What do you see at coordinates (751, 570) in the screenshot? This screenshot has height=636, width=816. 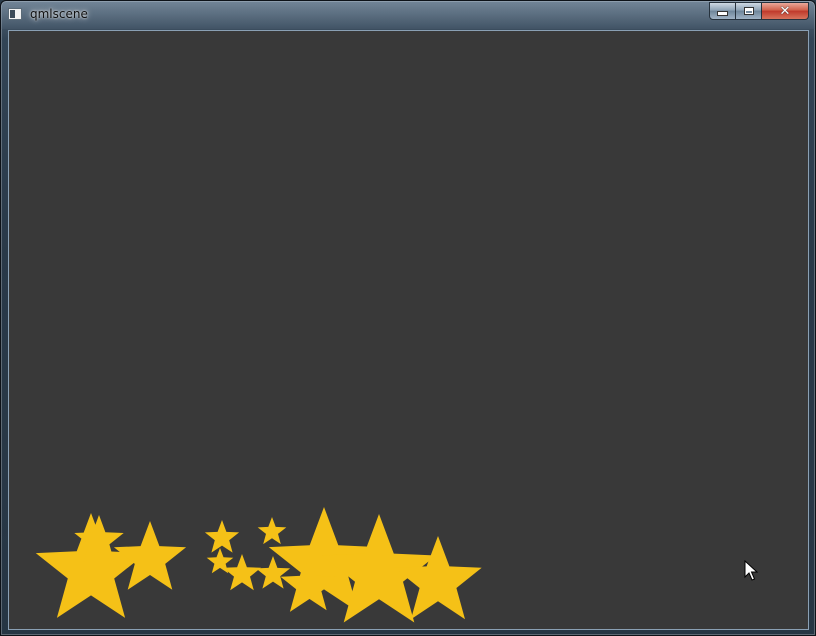 I see `mouse-pointer-icon` at bounding box center [751, 570].